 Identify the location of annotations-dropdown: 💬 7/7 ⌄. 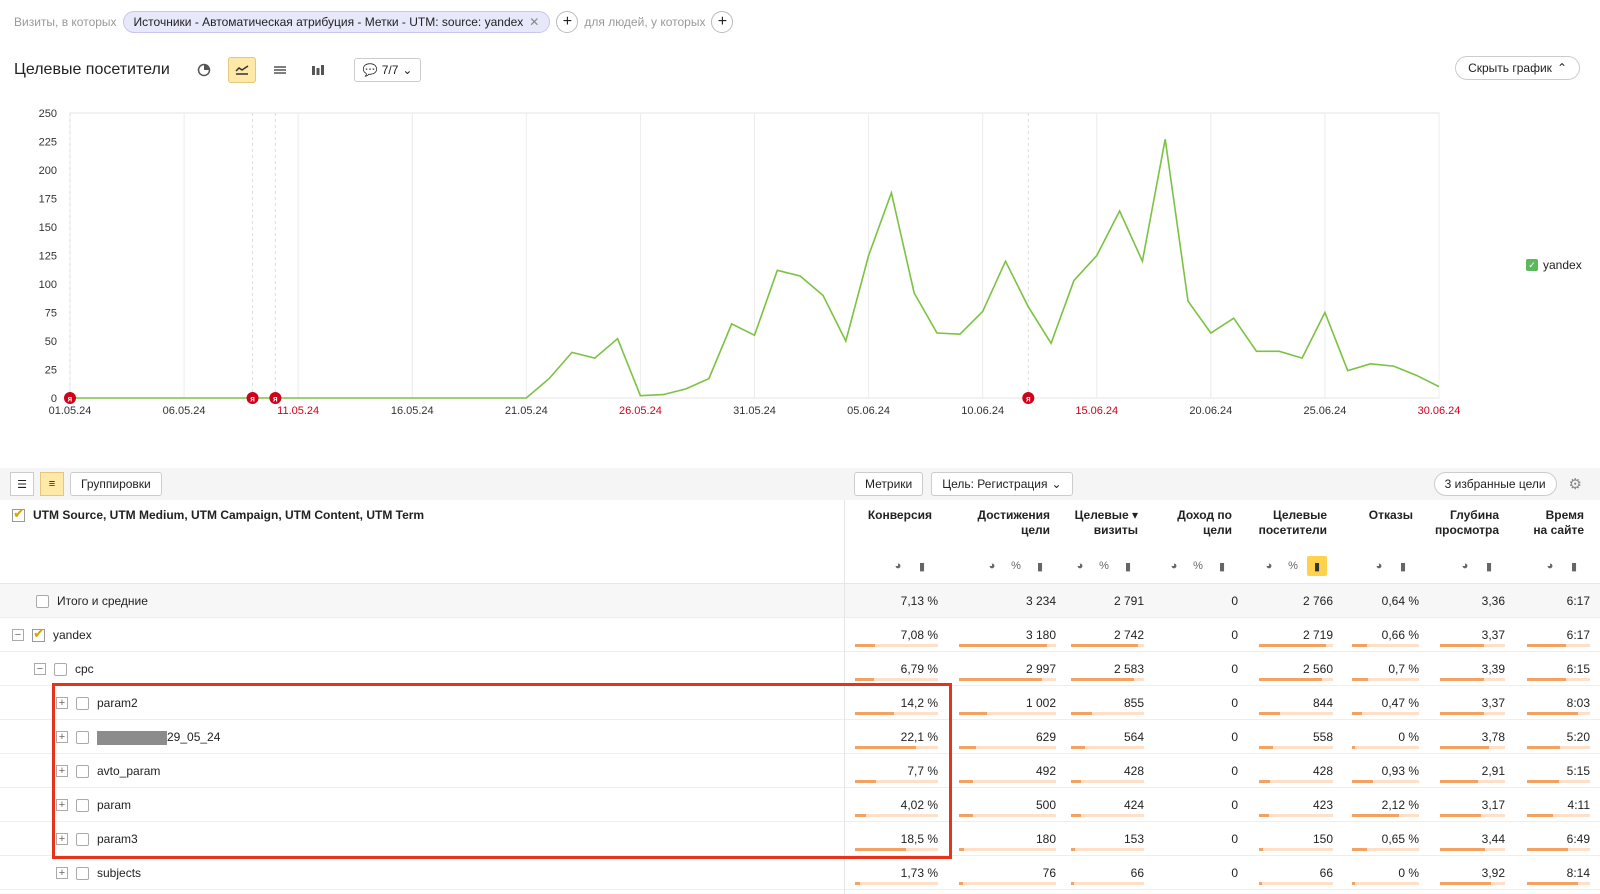
(387, 70).